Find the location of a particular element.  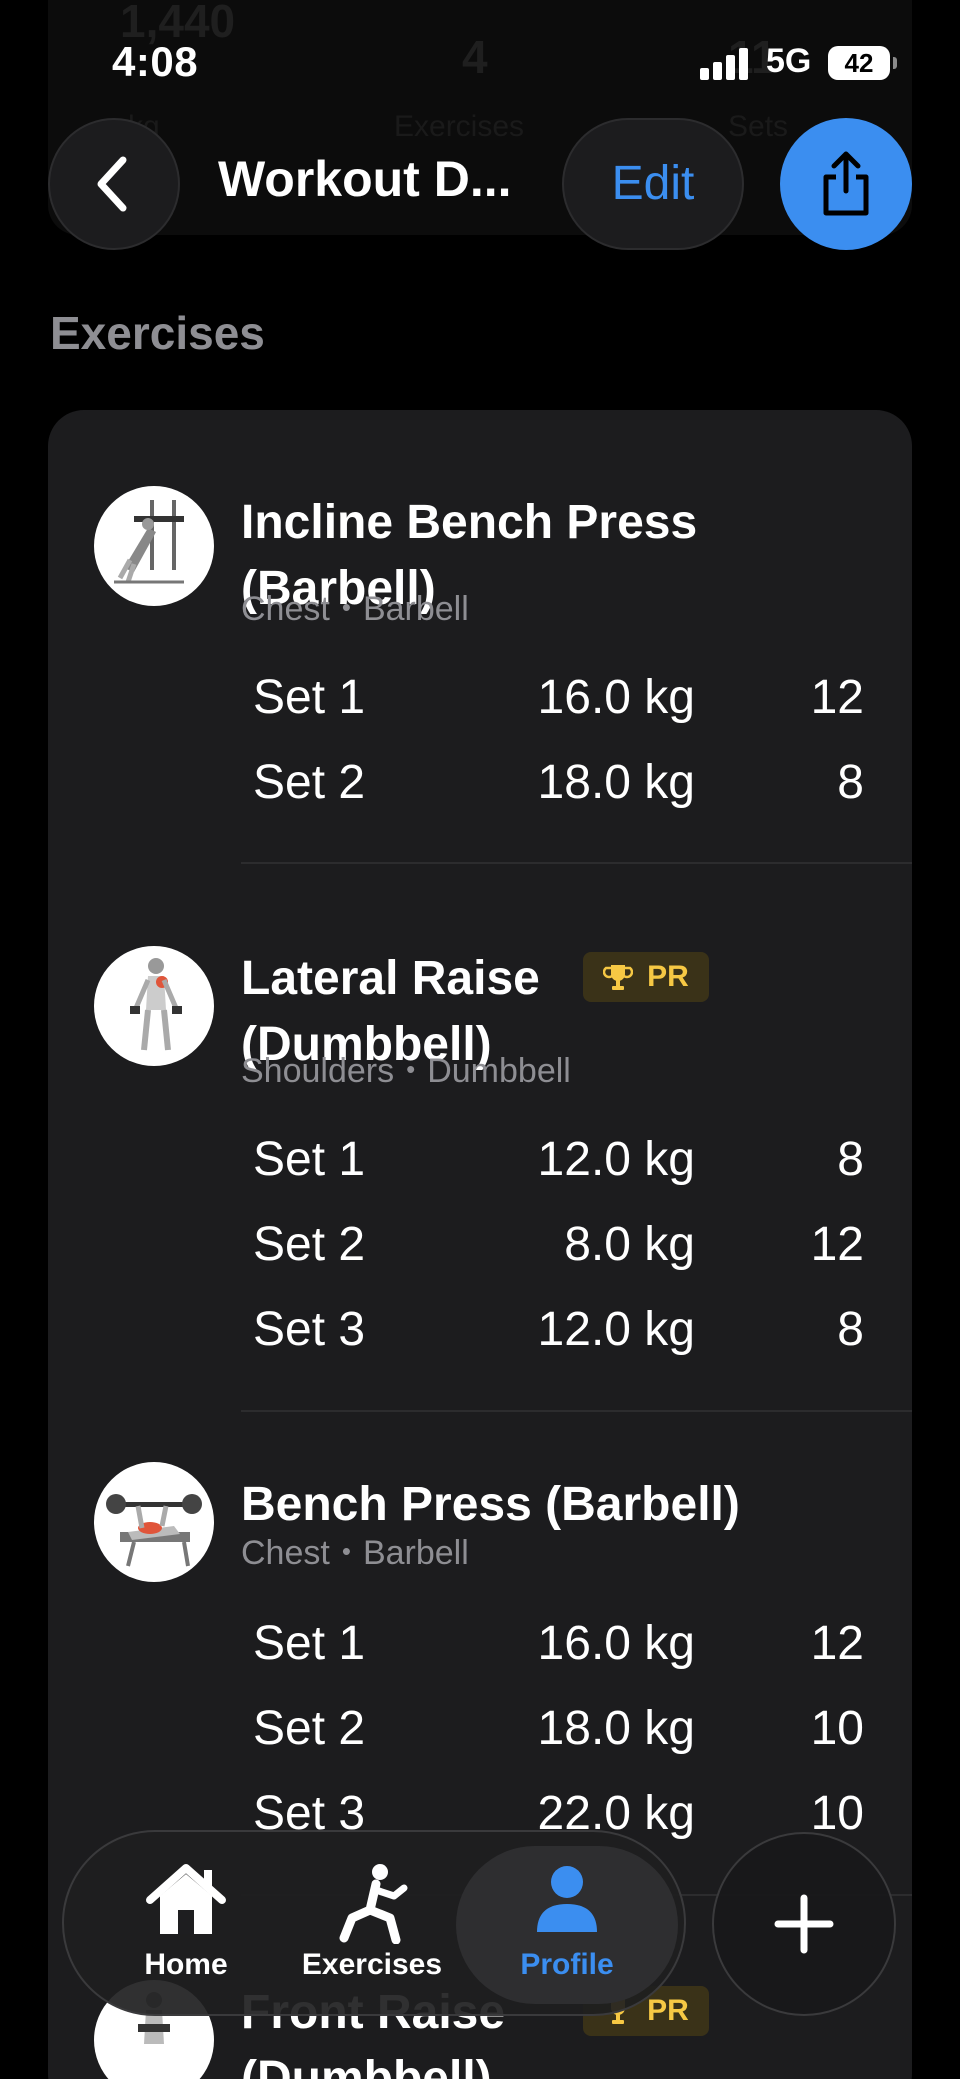

muscle-group: Shoulders is located at coordinates (318, 1071).